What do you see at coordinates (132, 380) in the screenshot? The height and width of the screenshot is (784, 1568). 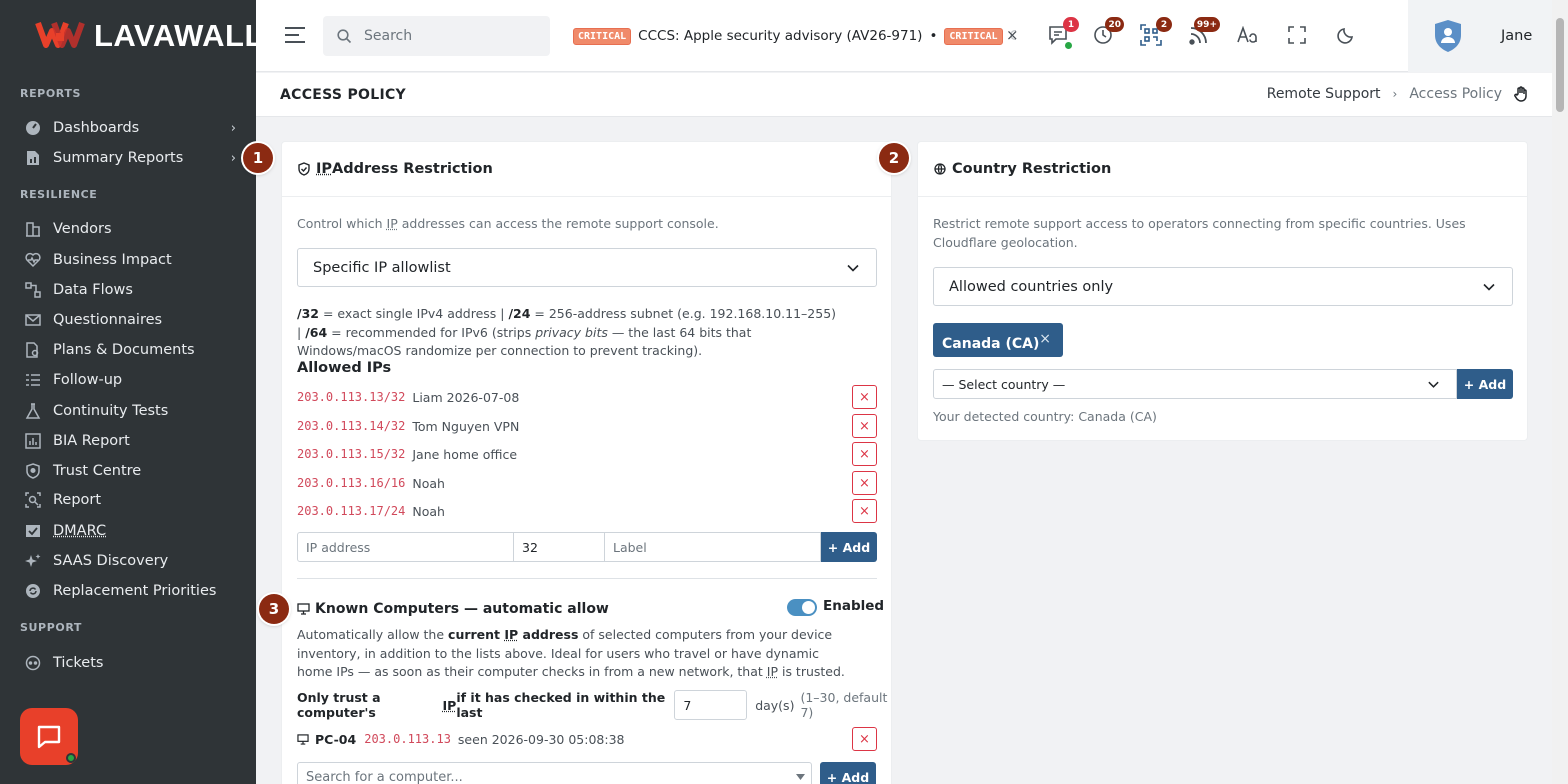 I see `sidebar-item-follow-up: Follow-up` at bounding box center [132, 380].